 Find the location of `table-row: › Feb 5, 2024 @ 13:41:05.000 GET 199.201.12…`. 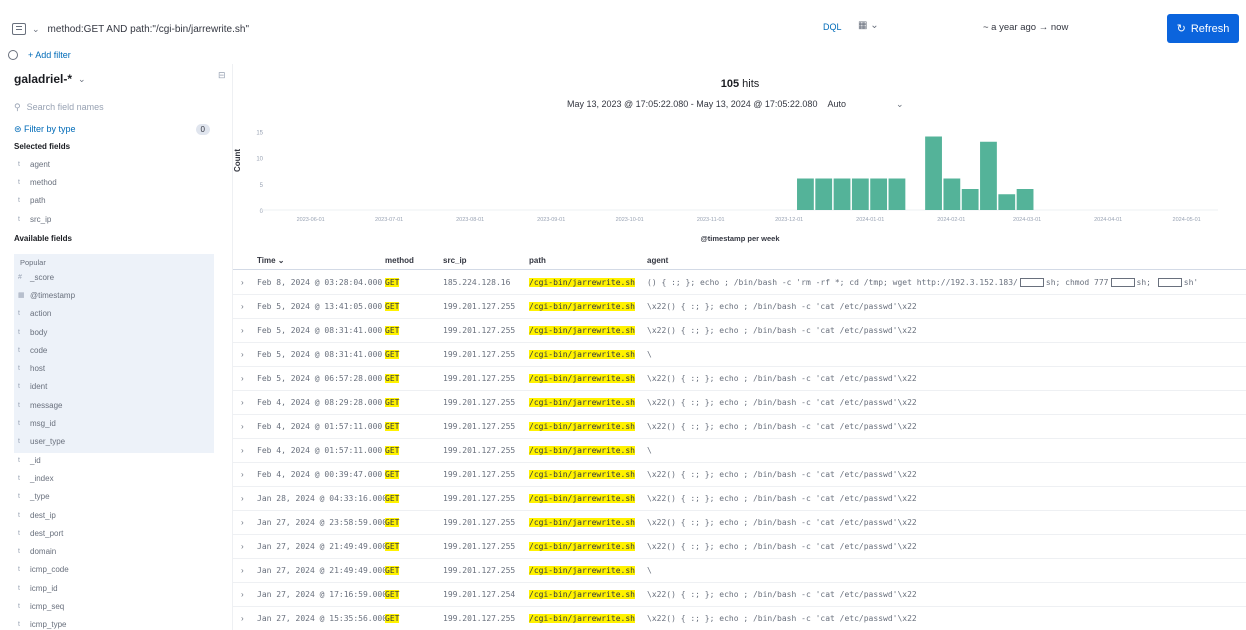

table-row: › Feb 5, 2024 @ 13:41:05.000 GET 199.201.12… is located at coordinates (739, 307).